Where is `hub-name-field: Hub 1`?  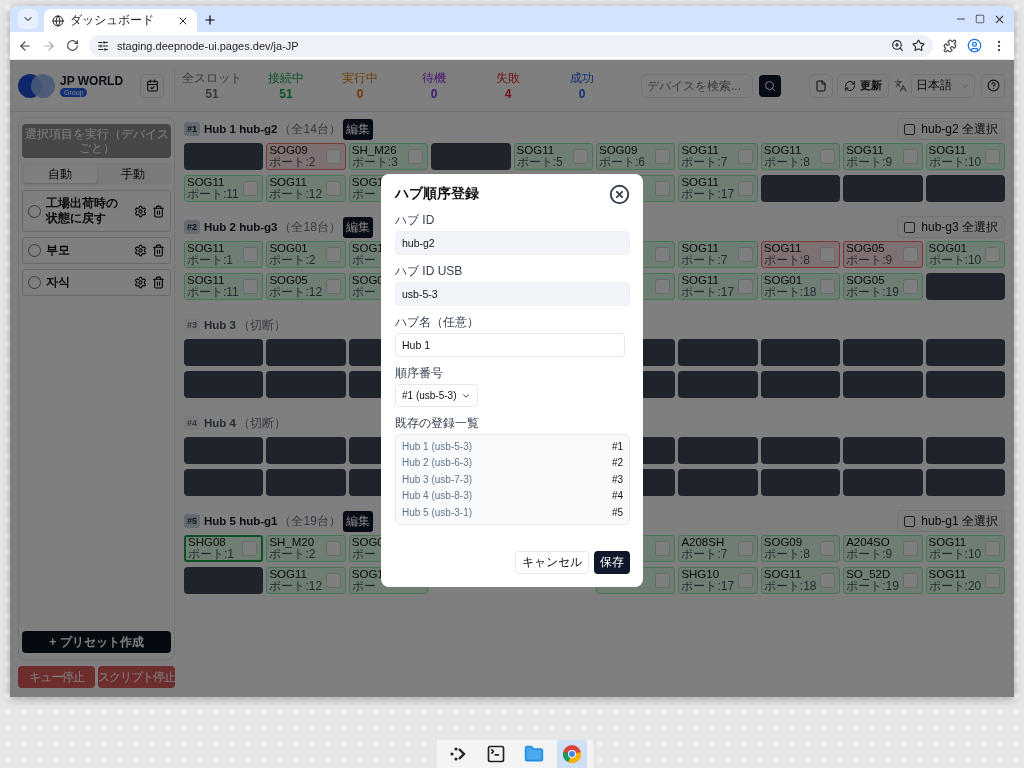 hub-name-field: Hub 1 is located at coordinates (510, 345).